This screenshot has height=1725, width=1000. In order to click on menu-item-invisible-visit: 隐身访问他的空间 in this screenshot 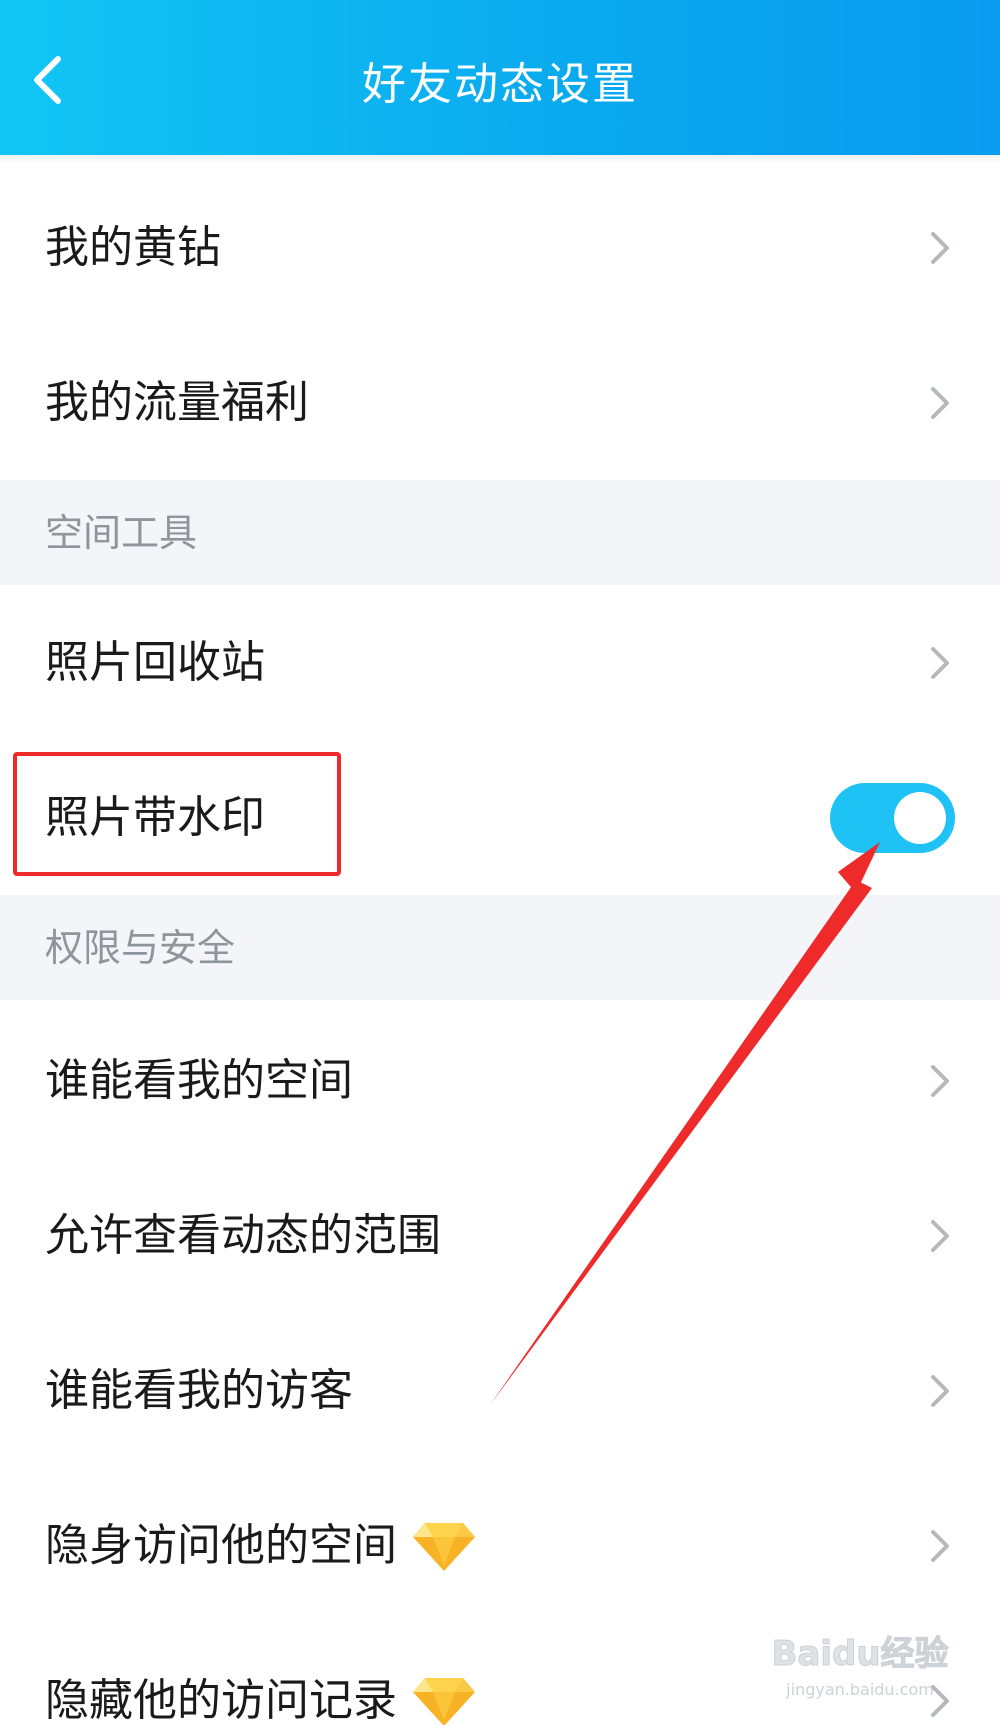, I will do `click(500, 1545)`.